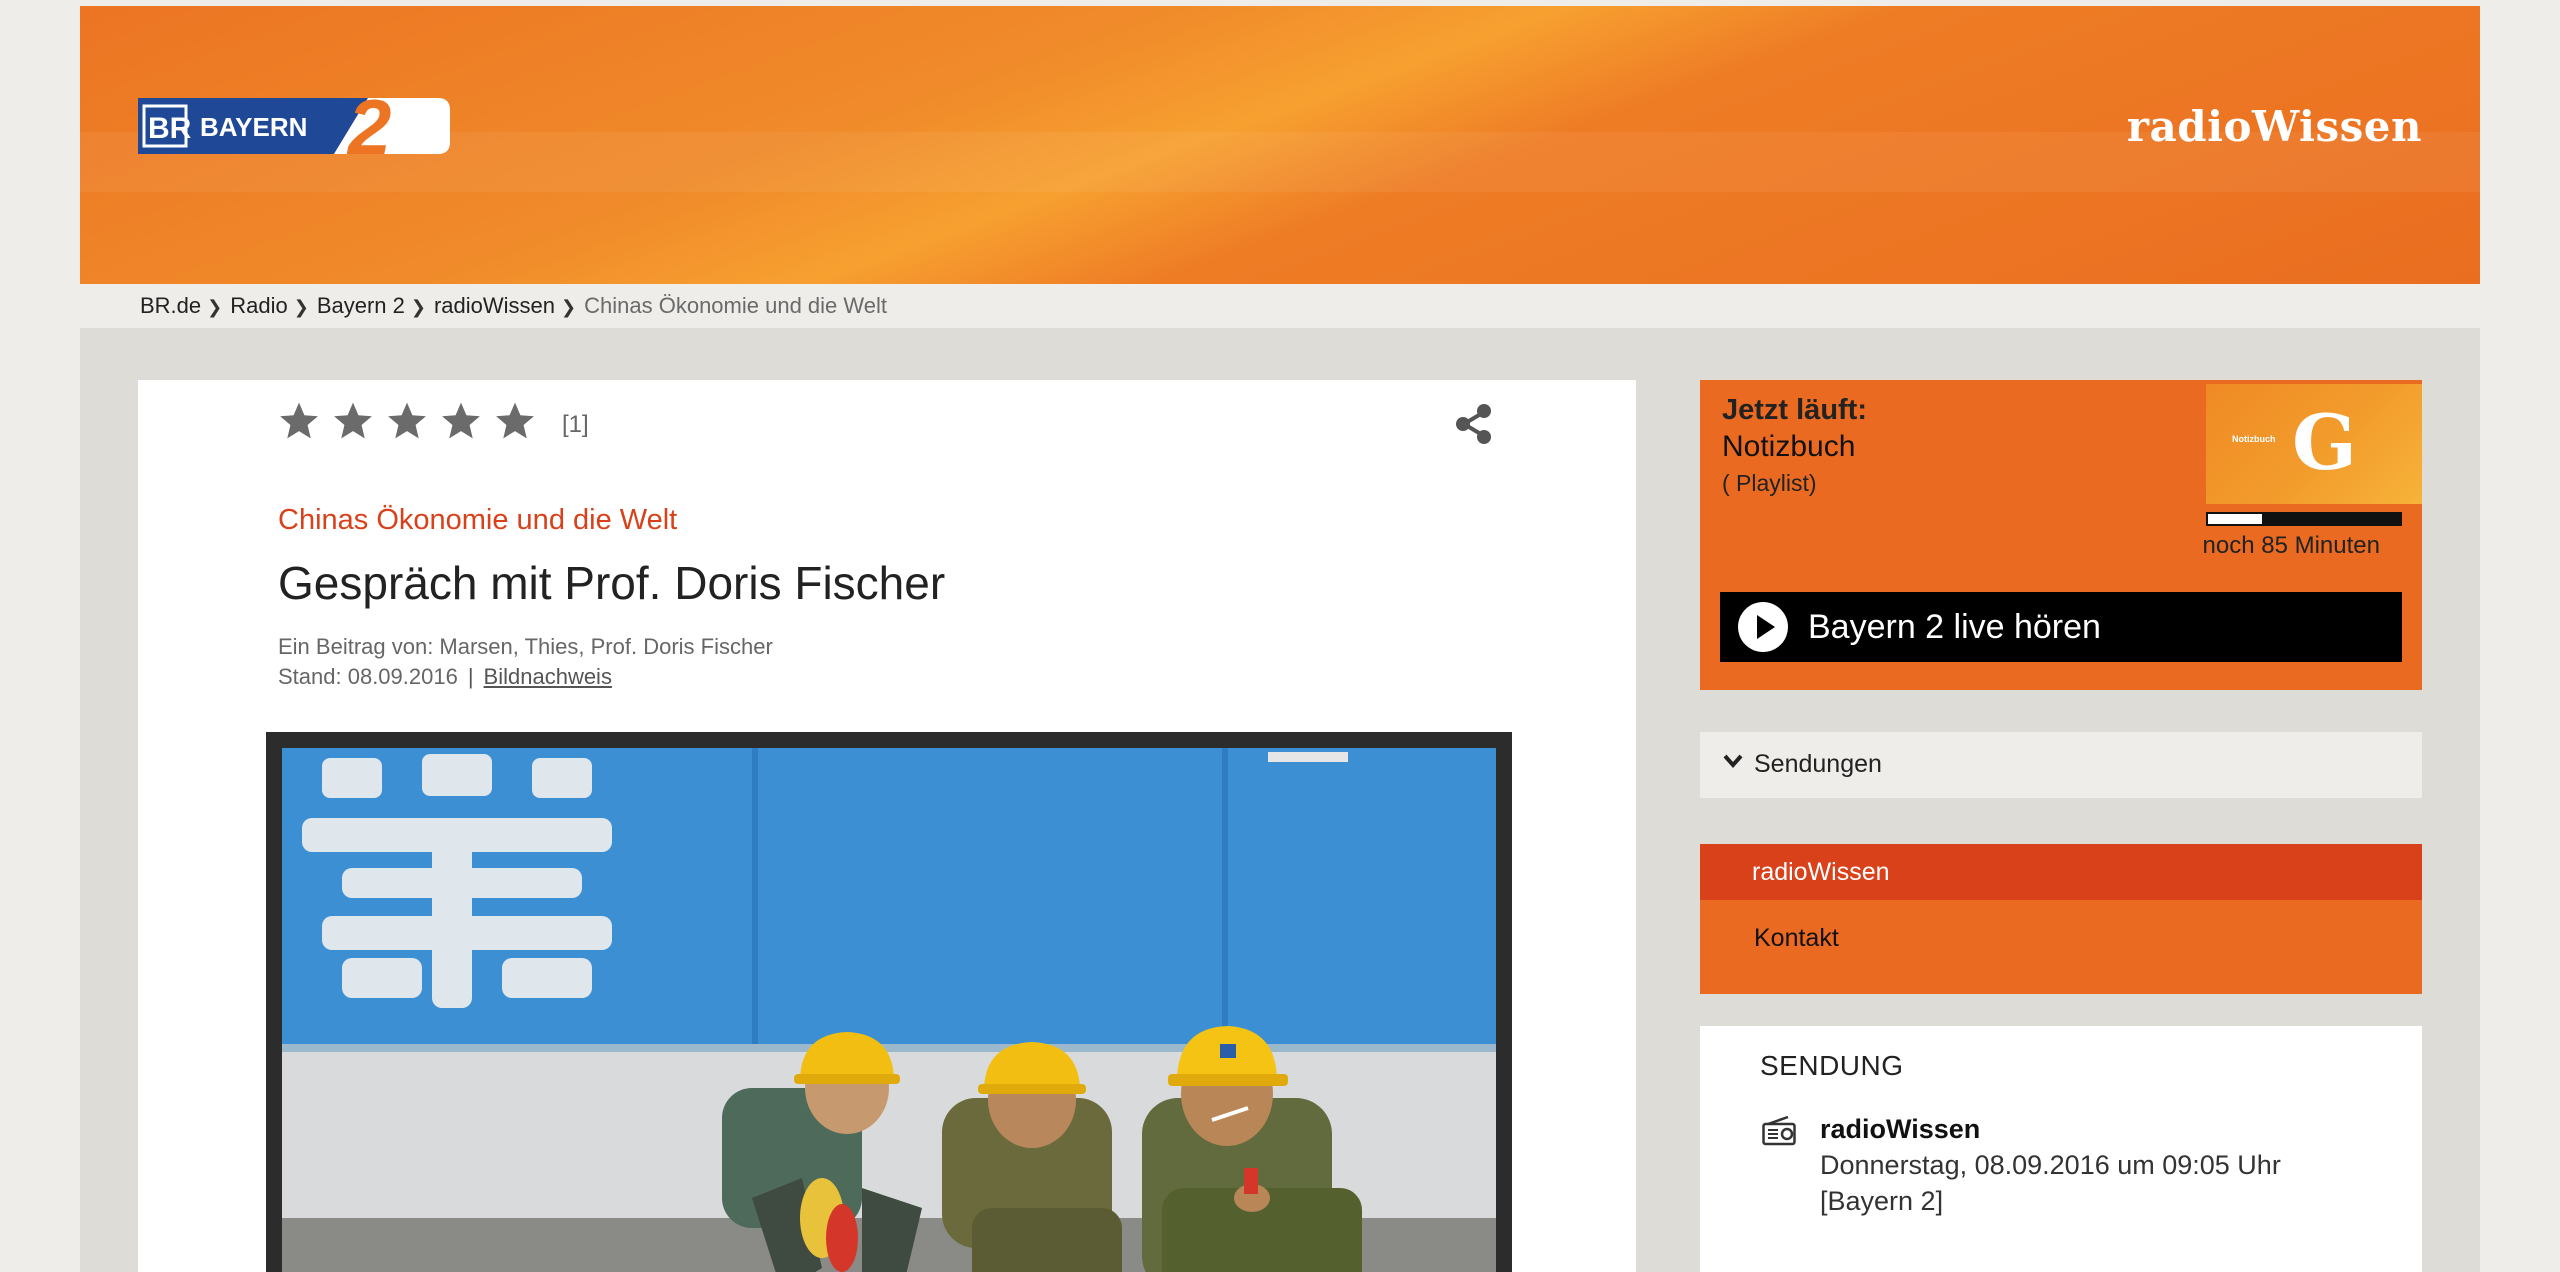  I want to click on live-listen-label: Bayern 2 live hören, so click(1954, 627).